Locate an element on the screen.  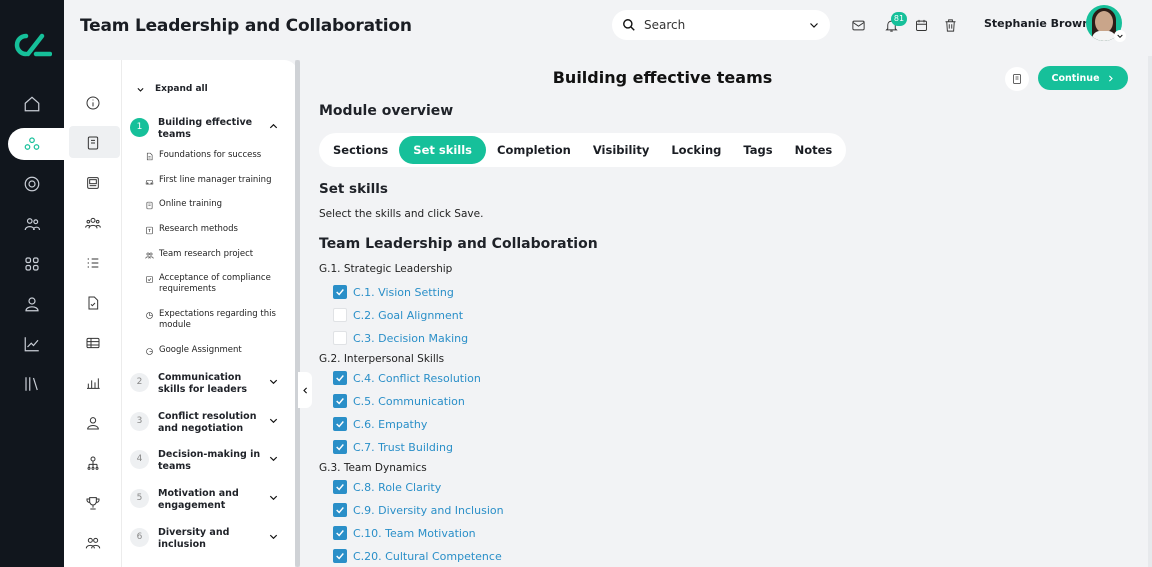
skill-checkbox: C.1. Vision Setting is located at coordinates (393, 292).